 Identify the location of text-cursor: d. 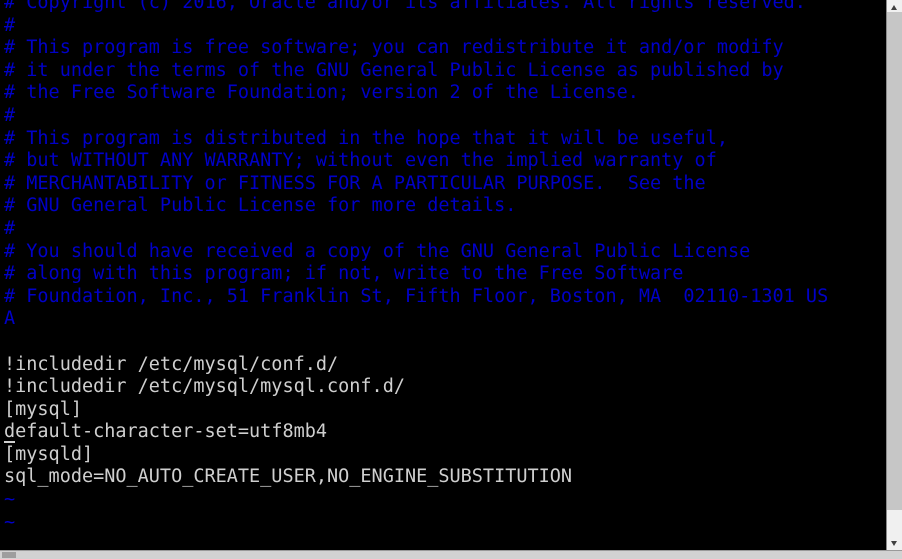
(10, 432).